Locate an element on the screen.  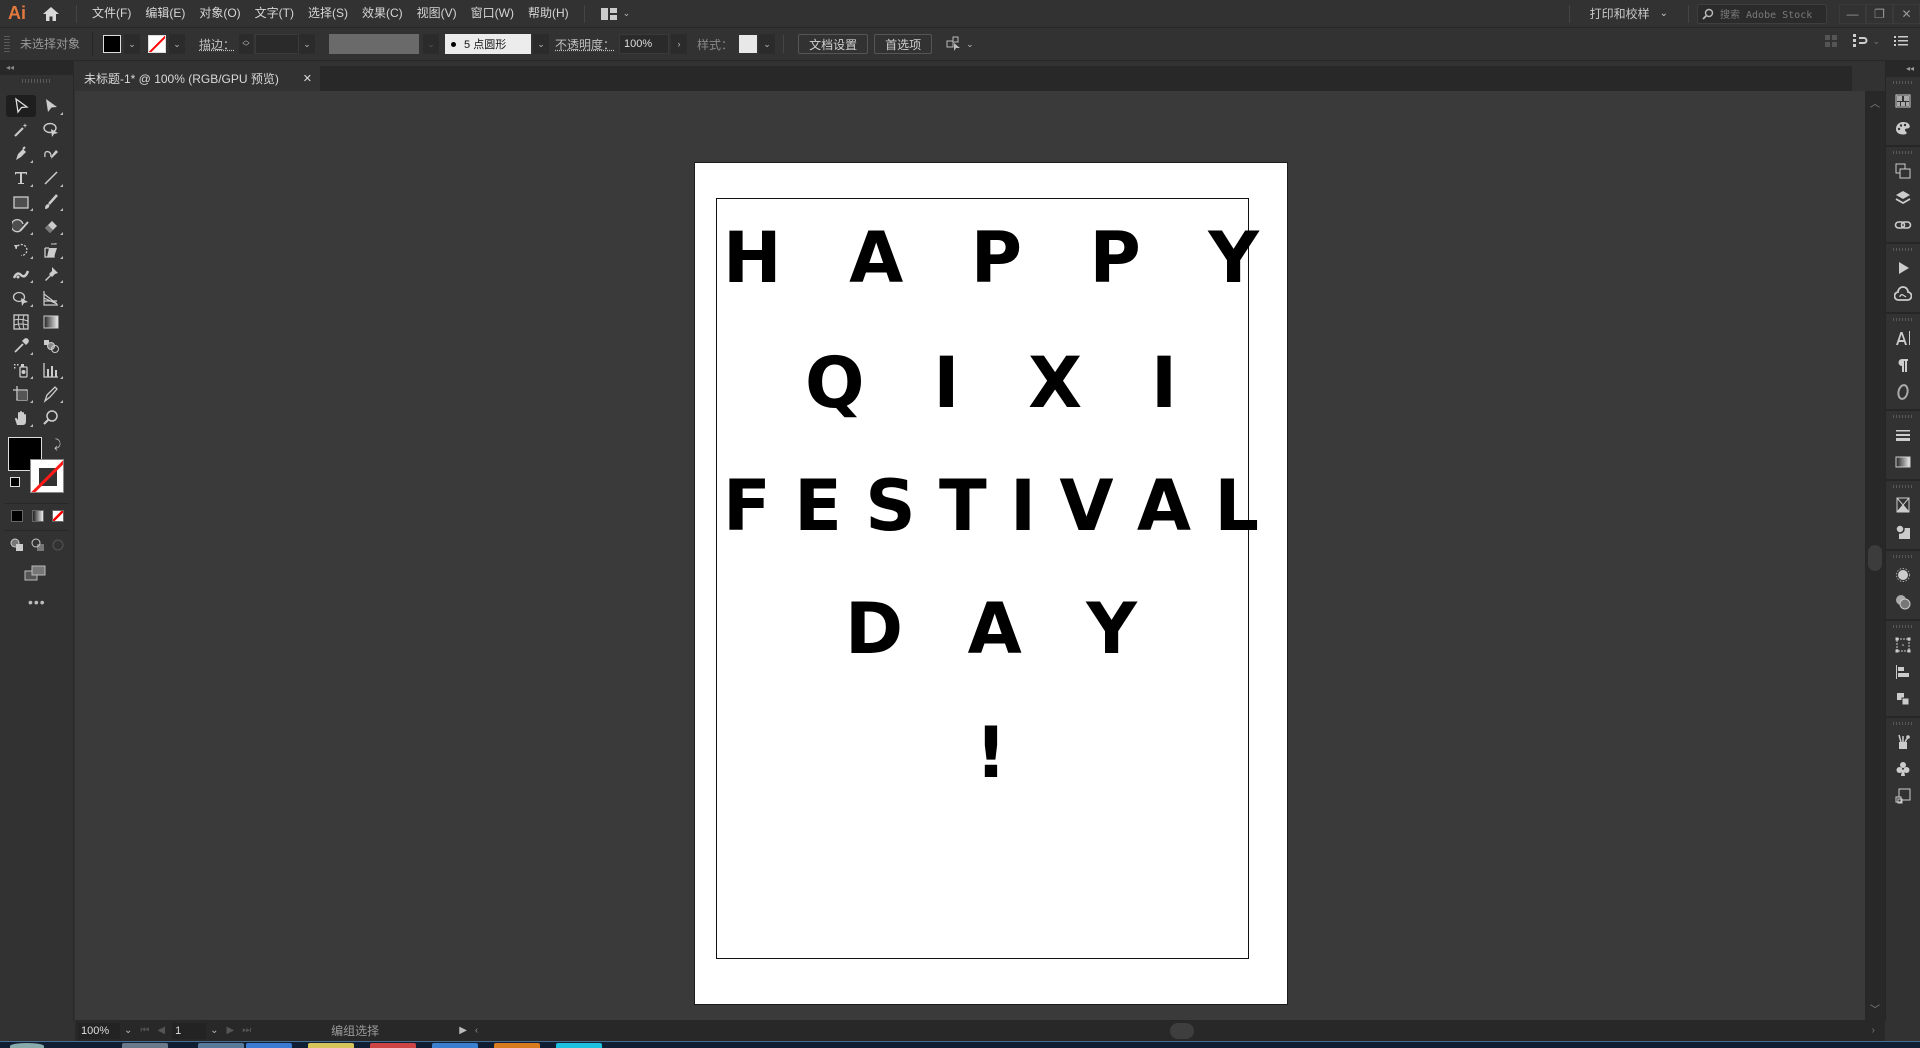
home-button is located at coordinates (51, 13).